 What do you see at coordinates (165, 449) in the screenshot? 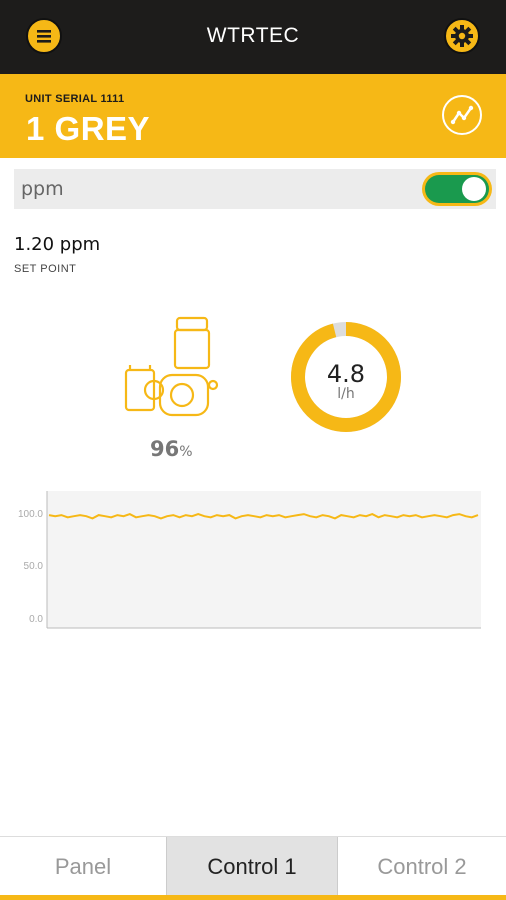
I see `pump-percent-value: 96` at bounding box center [165, 449].